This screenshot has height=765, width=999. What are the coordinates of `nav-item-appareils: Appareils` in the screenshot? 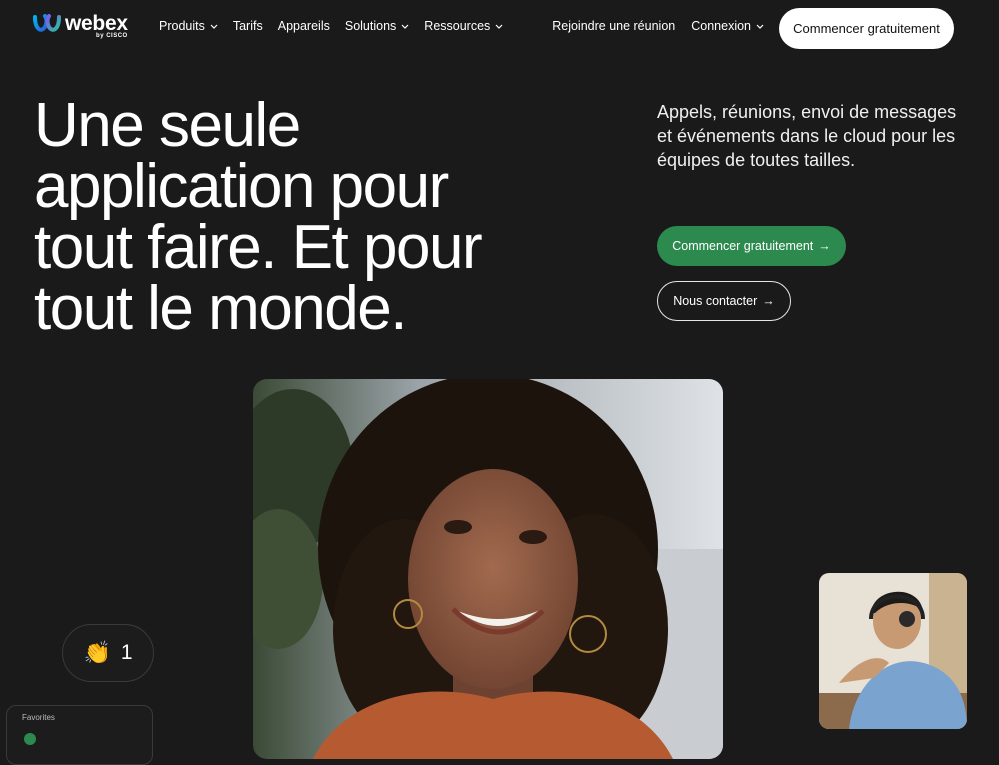 It's located at (304, 26).